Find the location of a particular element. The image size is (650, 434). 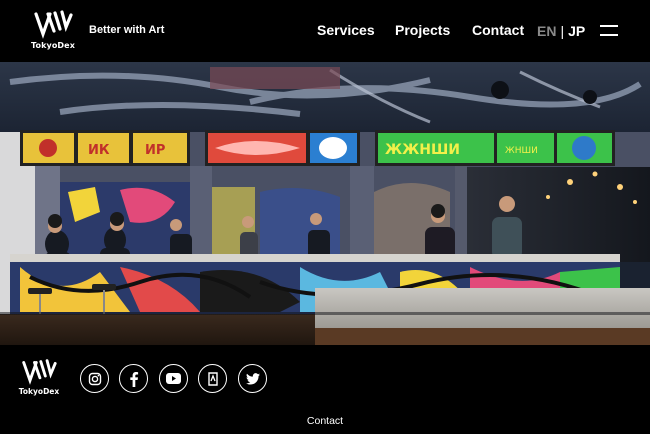

footer-logo-wordmark: TokyoDex is located at coordinates (39, 391).